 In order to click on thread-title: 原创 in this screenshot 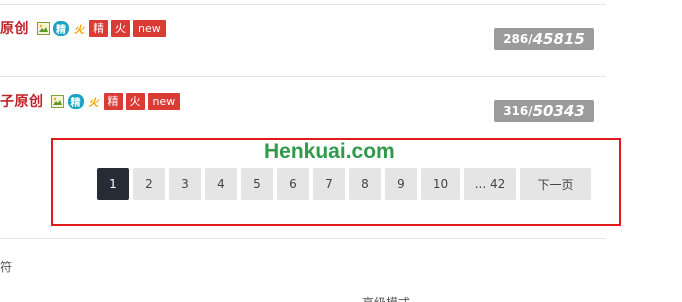, I will do `click(14, 28)`.